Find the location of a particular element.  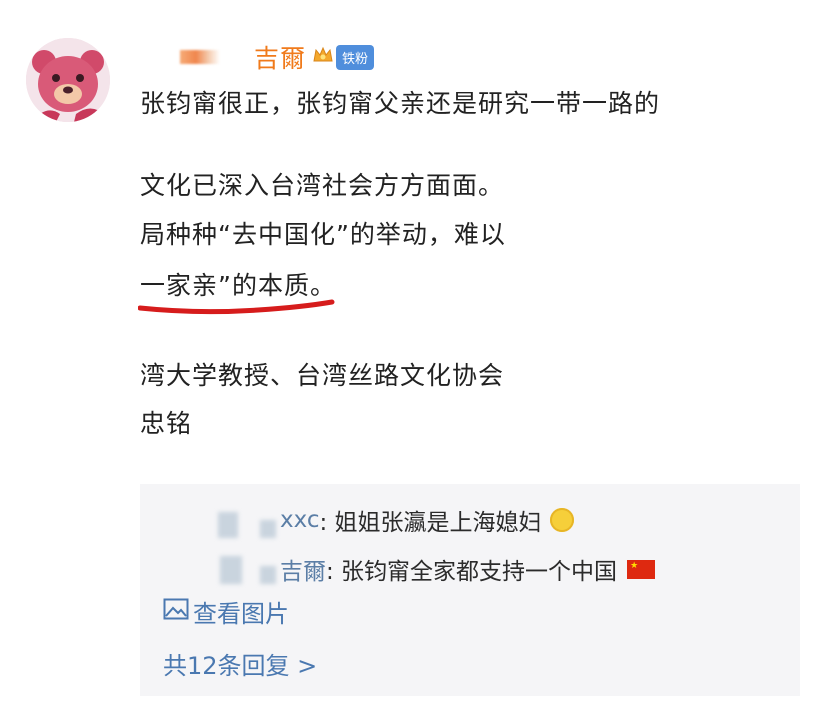

reply-author: xxc is located at coordinates (299, 520).